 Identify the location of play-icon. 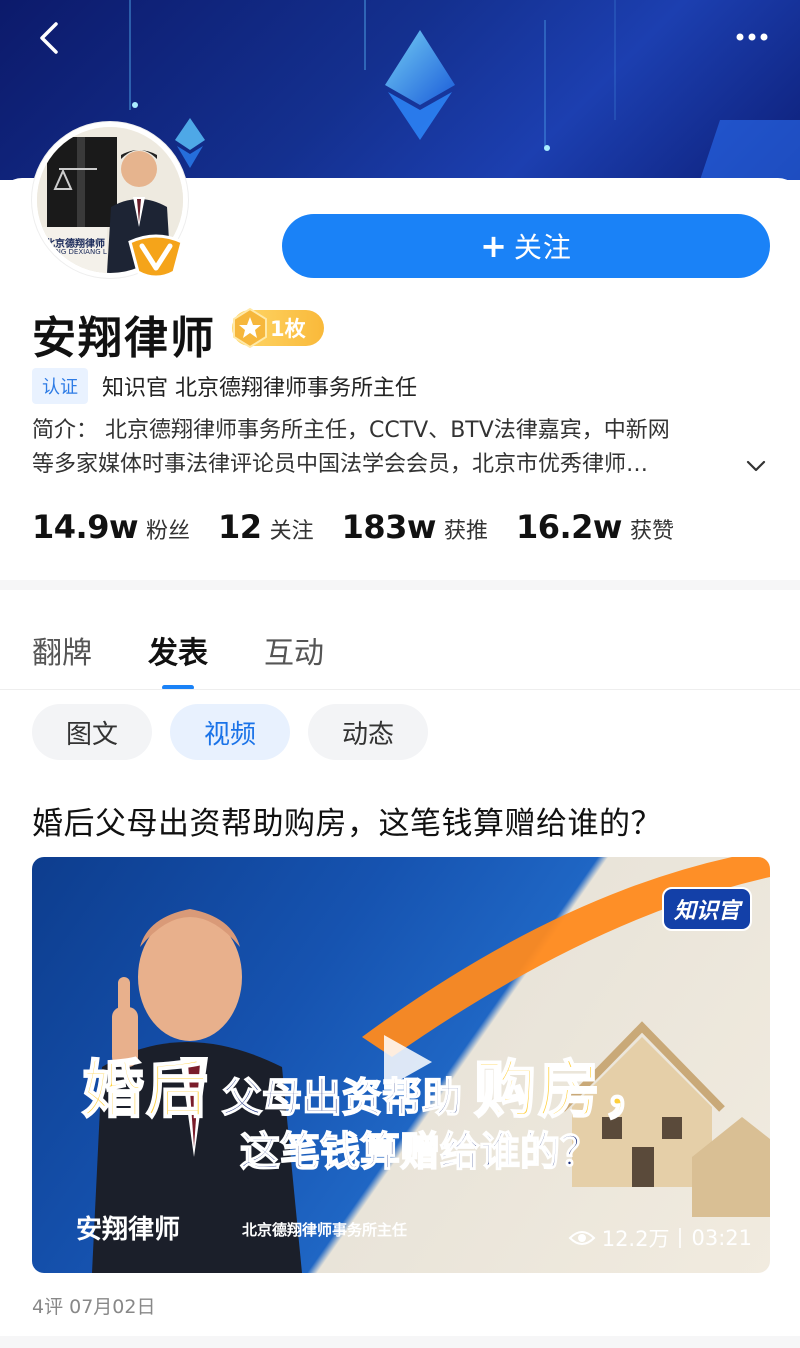
(405, 1062).